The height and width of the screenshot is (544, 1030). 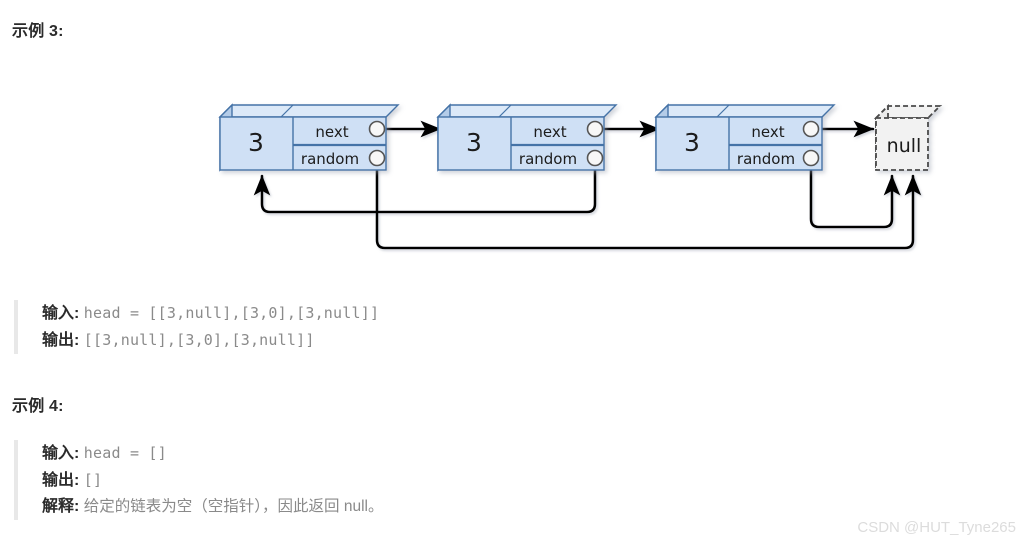 I want to click on node-1-value: 3, so click(x=256, y=142).